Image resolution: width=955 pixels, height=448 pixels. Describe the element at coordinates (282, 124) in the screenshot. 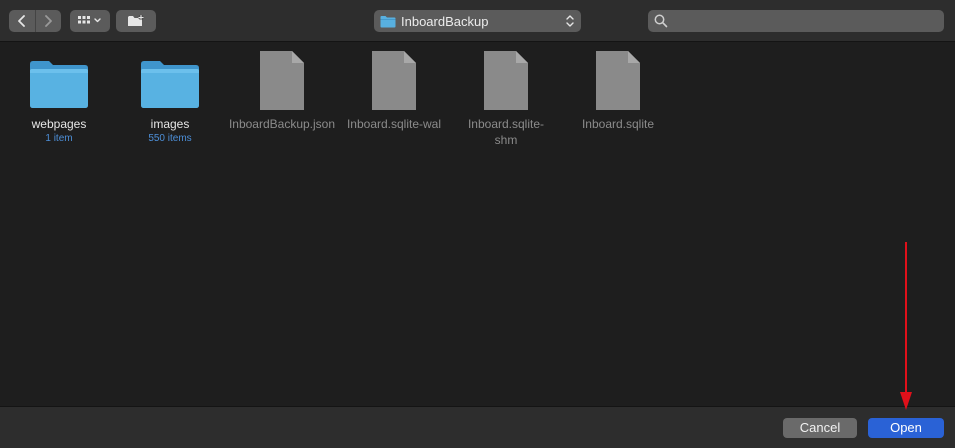

I see `file-name: InboardBackup.json` at that location.